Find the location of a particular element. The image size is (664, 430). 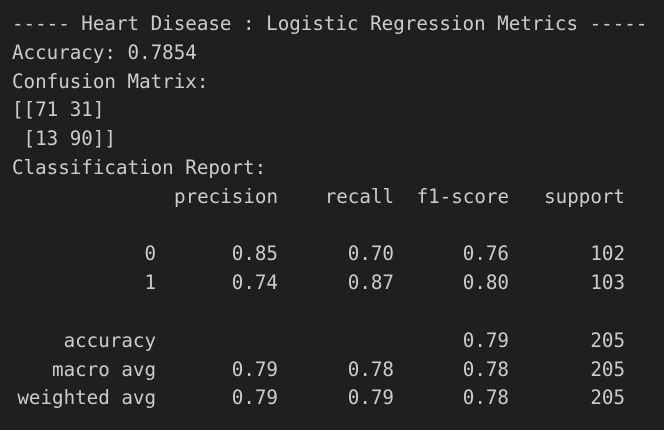

header-f1: f1-score is located at coordinates (462, 196).